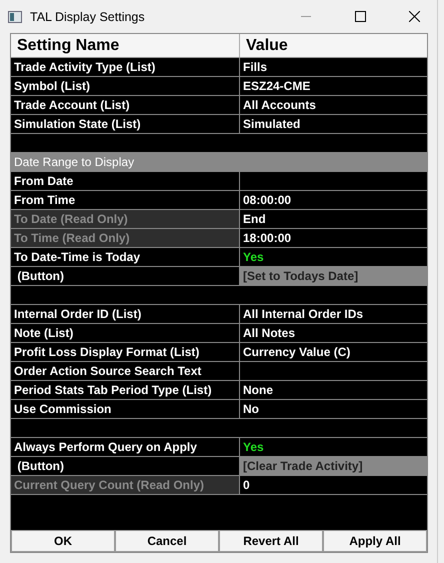 This screenshot has width=444, height=563. Describe the element at coordinates (52, 86) in the screenshot. I see `setting-name: Symbol (List)` at that location.